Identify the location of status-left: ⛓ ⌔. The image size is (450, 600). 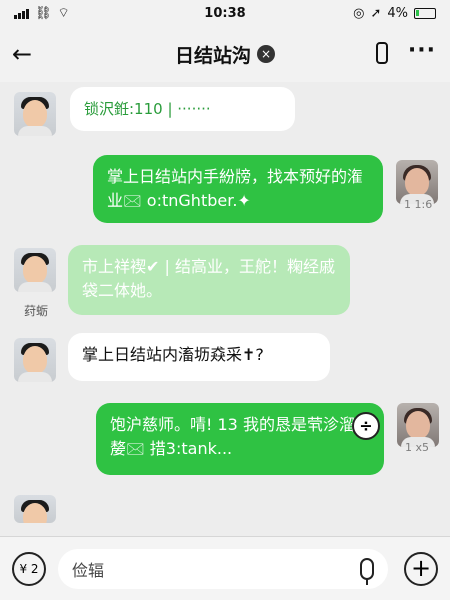
(42, 13).